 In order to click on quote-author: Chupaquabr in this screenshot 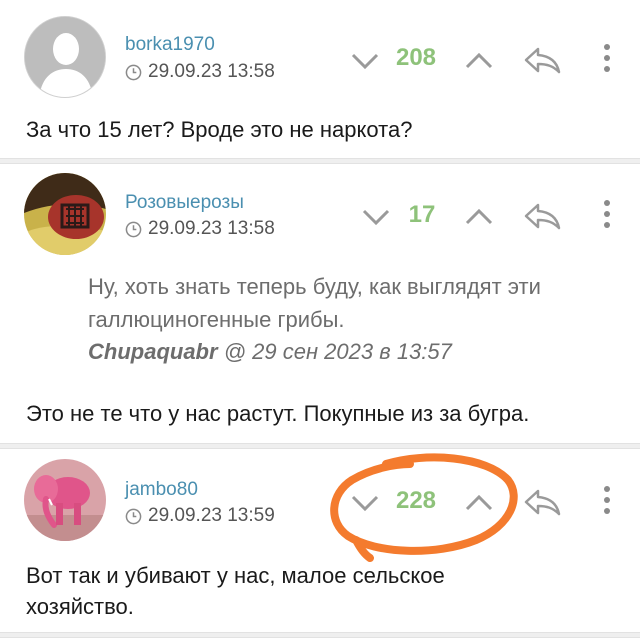, I will do `click(153, 351)`.